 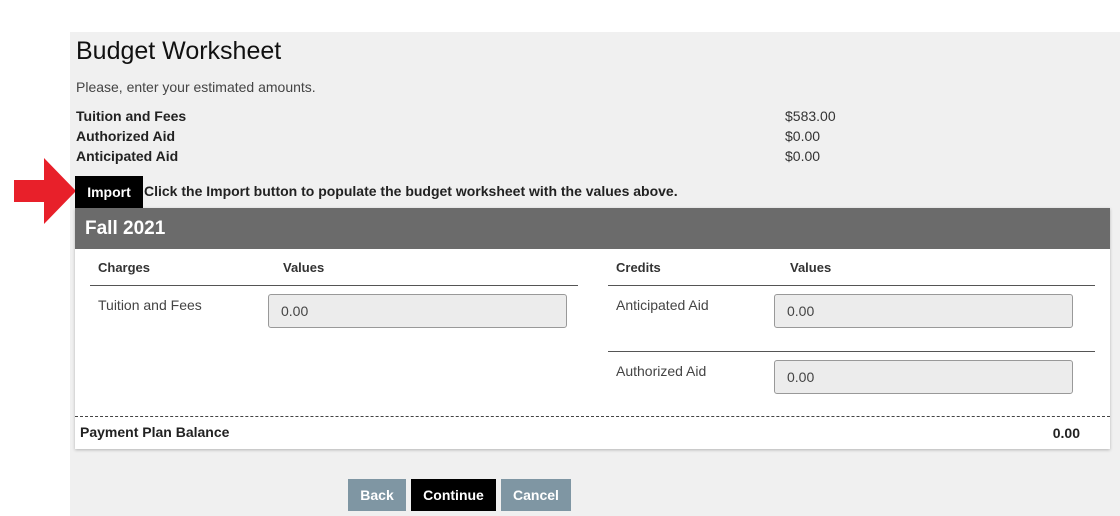 What do you see at coordinates (453, 495) in the screenshot?
I see `continue-button: Continue` at bounding box center [453, 495].